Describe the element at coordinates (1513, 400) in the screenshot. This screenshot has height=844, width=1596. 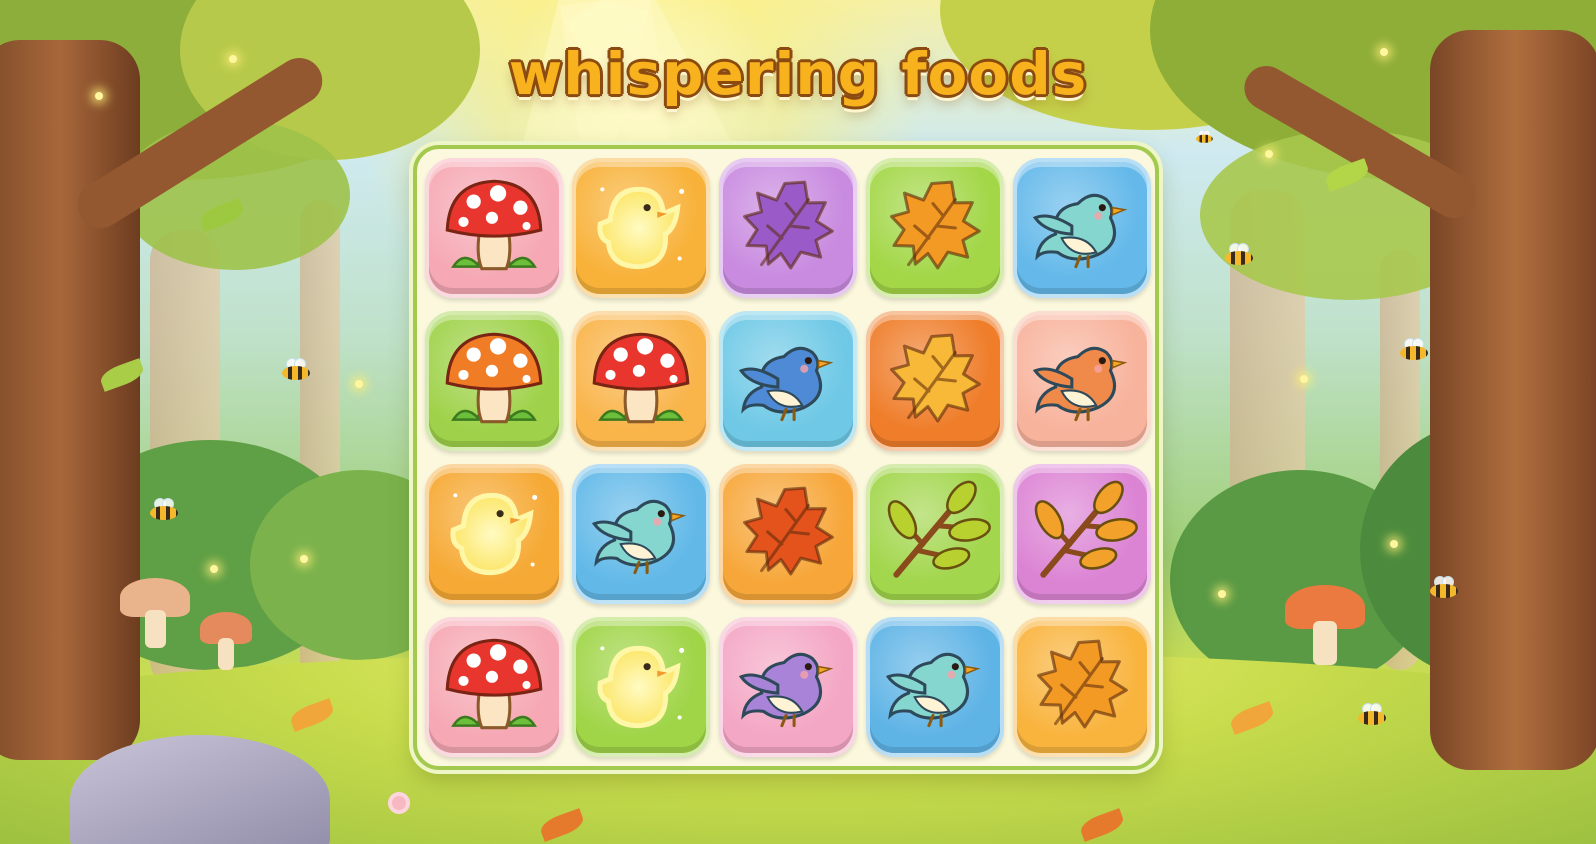
I see `tree-trunk-right` at that location.